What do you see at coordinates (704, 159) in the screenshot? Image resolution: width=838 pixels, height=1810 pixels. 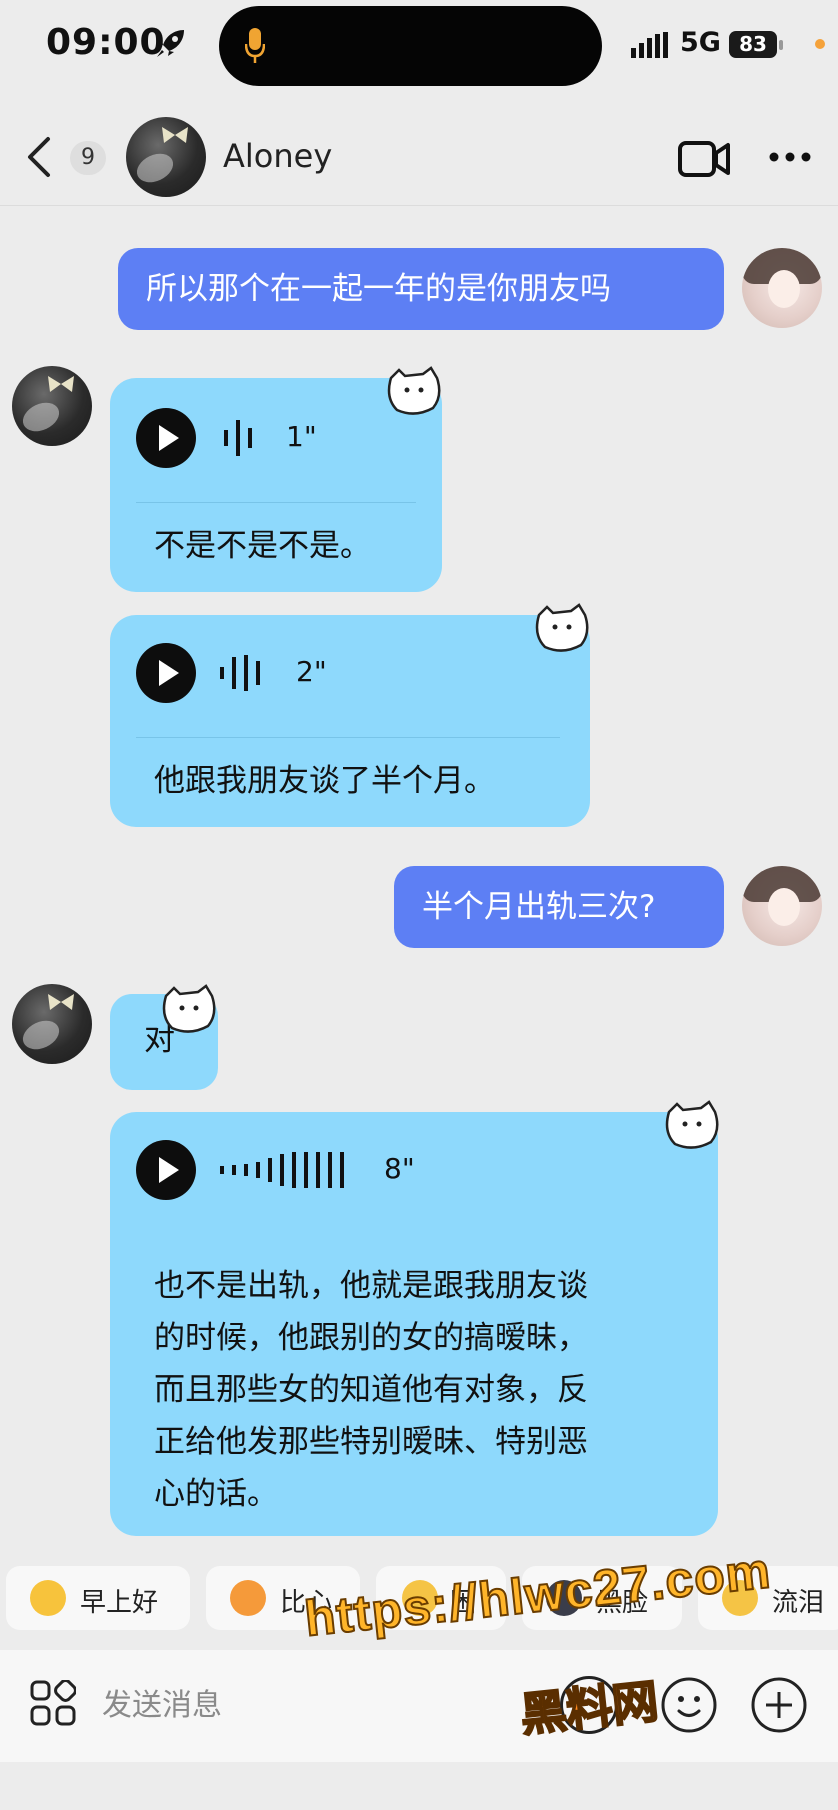 I see `video-call-icon` at bounding box center [704, 159].